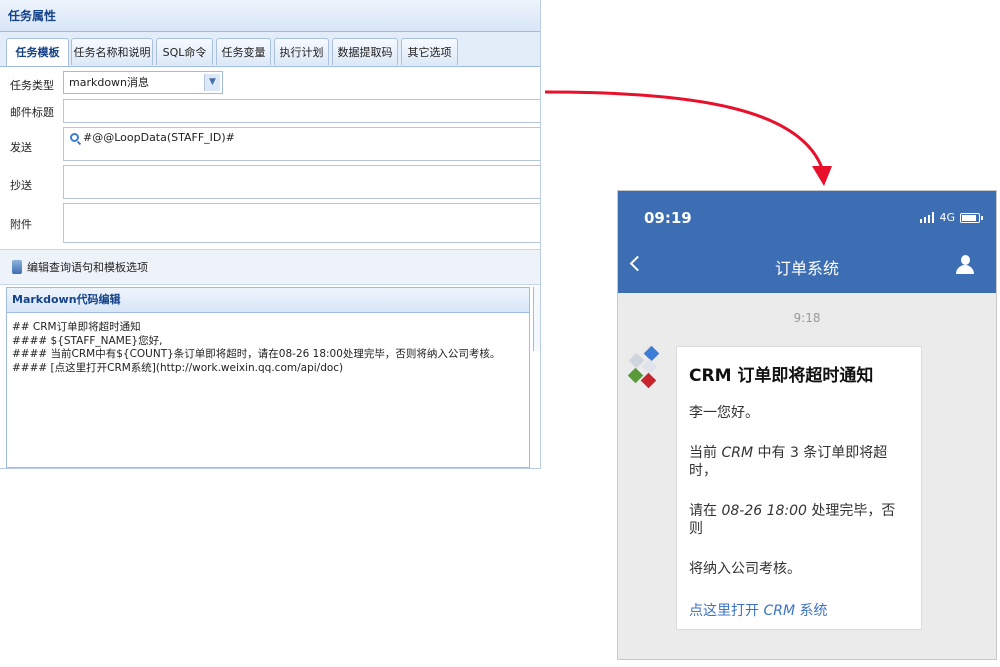 The height and width of the screenshot is (667, 1000). What do you see at coordinates (799, 610) in the screenshot?
I see `open-crm-link: 点这里打开 CRM 系统` at bounding box center [799, 610].